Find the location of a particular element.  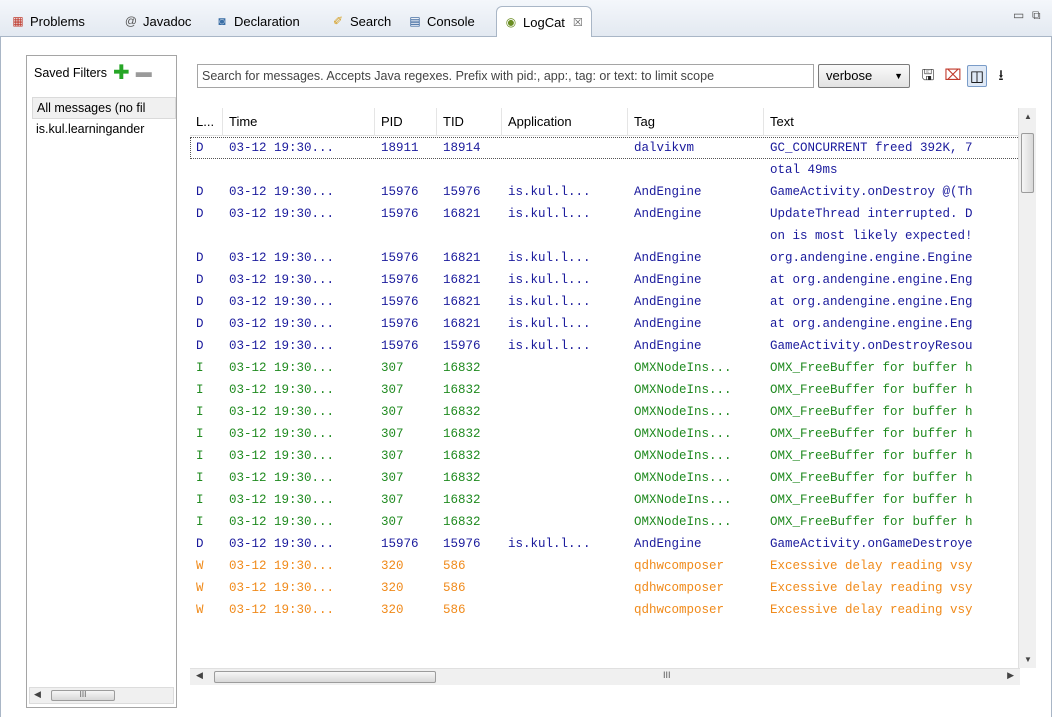

scroll-right-icon: ▶ is located at coordinates (1010, 675).